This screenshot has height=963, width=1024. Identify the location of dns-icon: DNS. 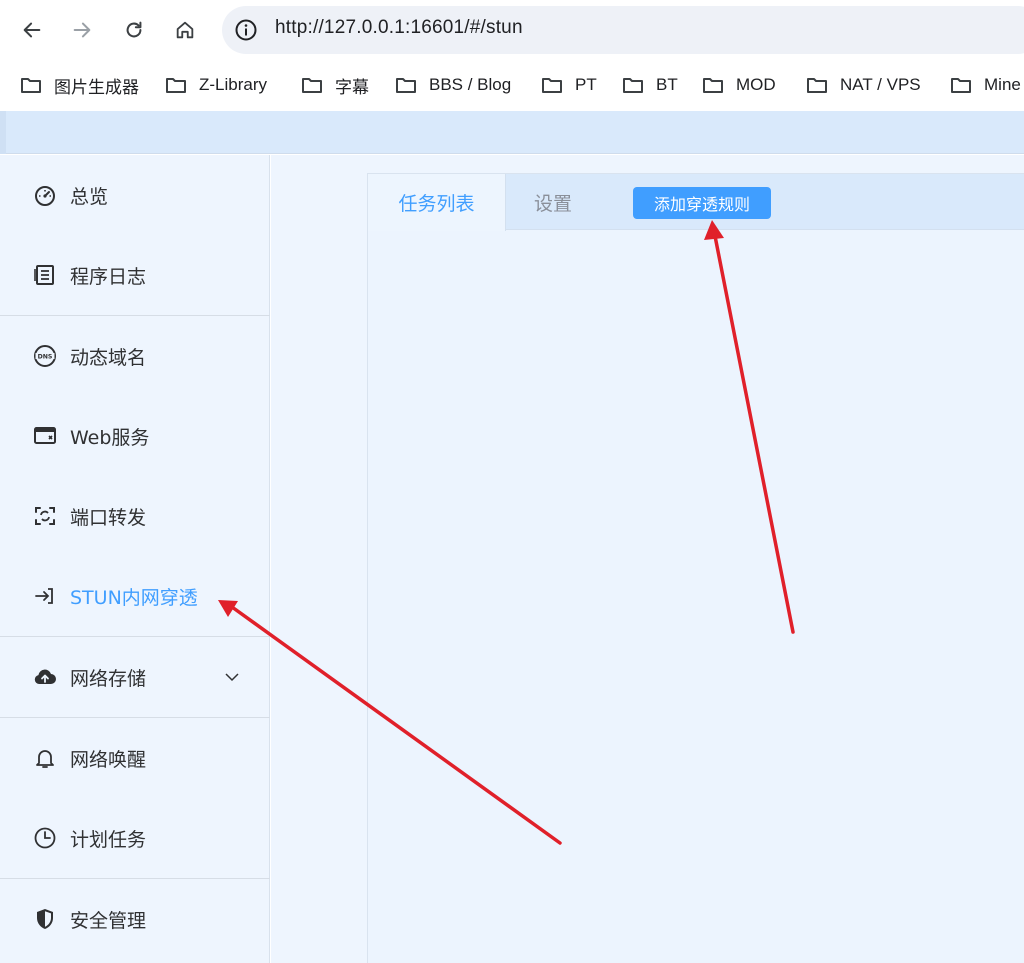
(45, 356).